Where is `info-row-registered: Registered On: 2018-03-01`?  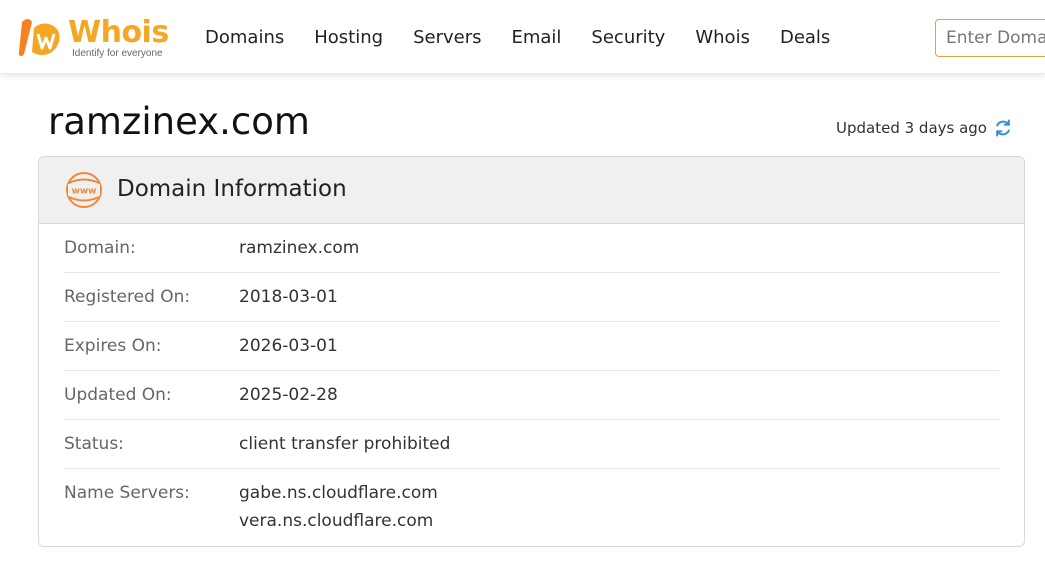 info-row-registered: Registered On: 2018-03-01 is located at coordinates (531, 297).